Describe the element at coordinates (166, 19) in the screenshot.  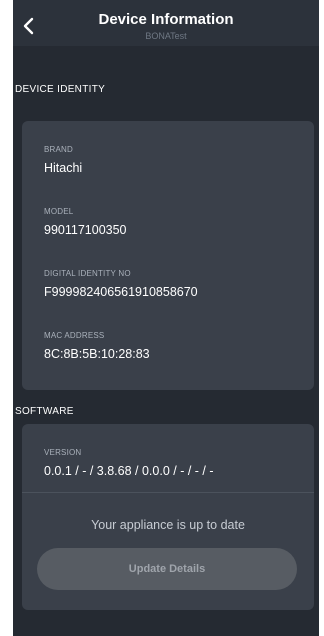
I see `page-title: Device Information` at that location.